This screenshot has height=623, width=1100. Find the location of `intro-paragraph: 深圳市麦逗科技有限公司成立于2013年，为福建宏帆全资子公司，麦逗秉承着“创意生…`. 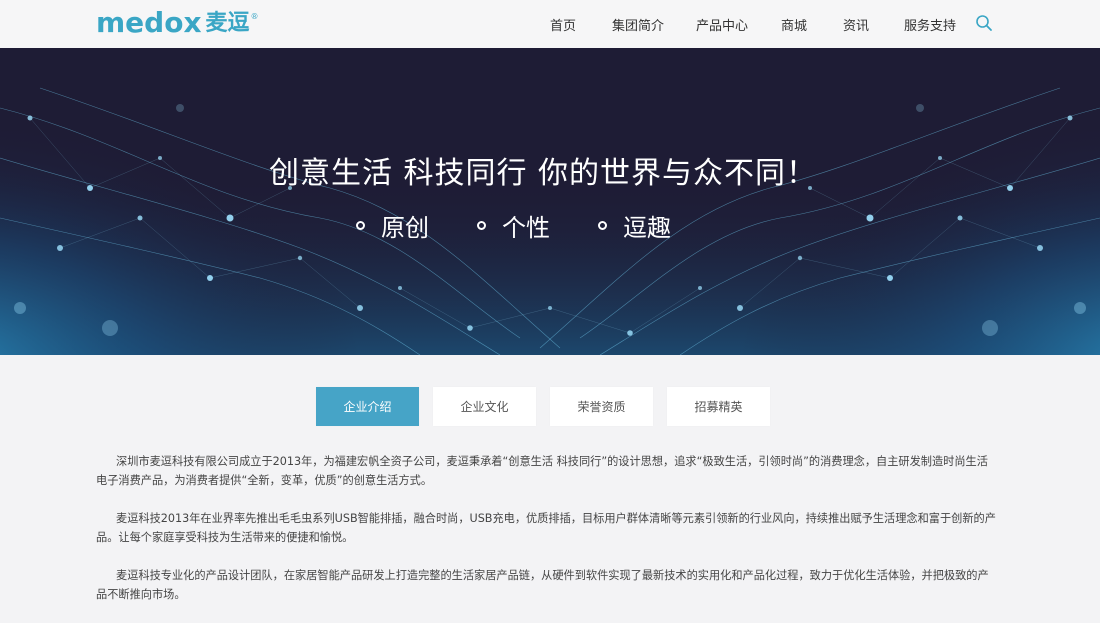

intro-paragraph: 深圳市麦逗科技有限公司成立于2013年，为福建宏帆全资子公司，麦逗秉承着“创意生… is located at coordinates (542, 471).